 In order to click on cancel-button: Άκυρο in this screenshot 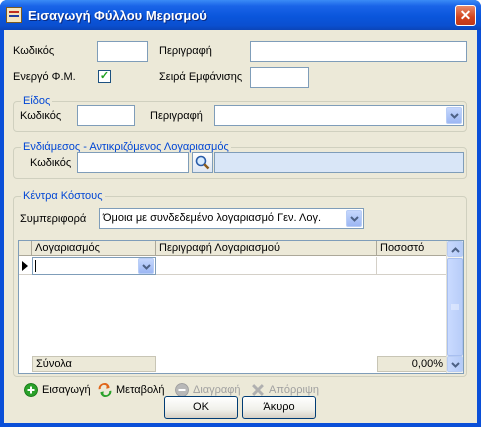, I will do `click(279, 407)`.